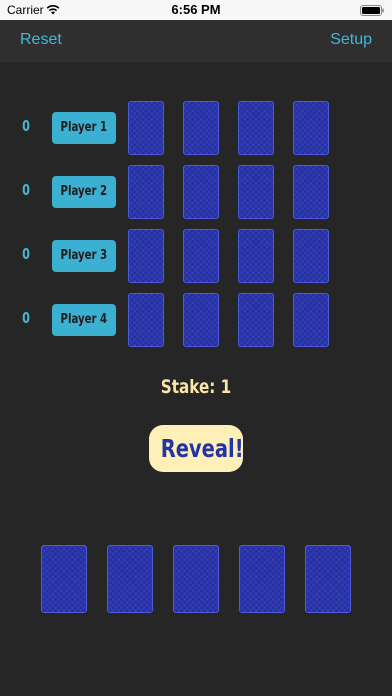  I want to click on status-bar: Carrier 6:56 PM, so click(196, 10).